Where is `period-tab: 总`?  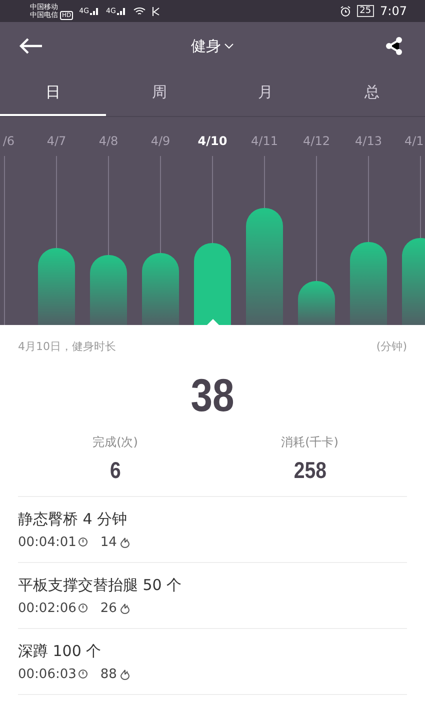 period-tab: 总 is located at coordinates (371, 93).